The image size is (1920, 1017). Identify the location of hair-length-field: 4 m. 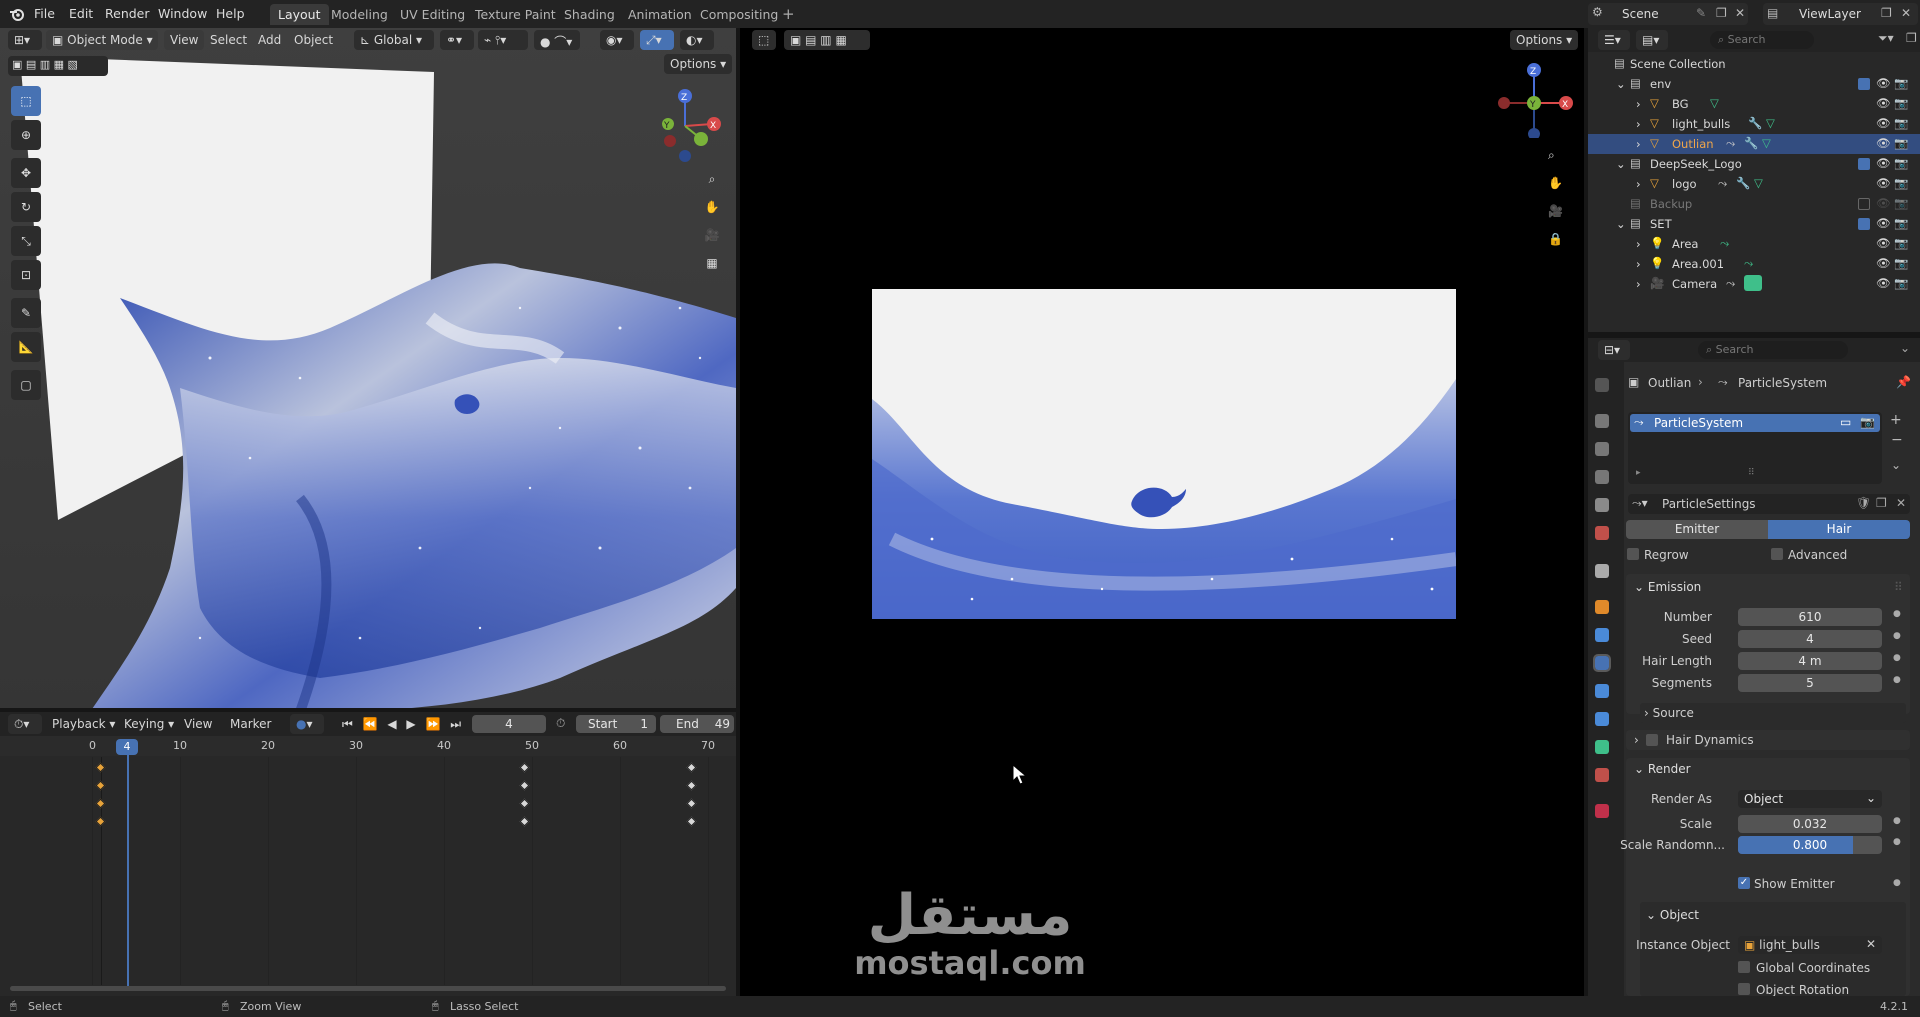
(1810, 661).